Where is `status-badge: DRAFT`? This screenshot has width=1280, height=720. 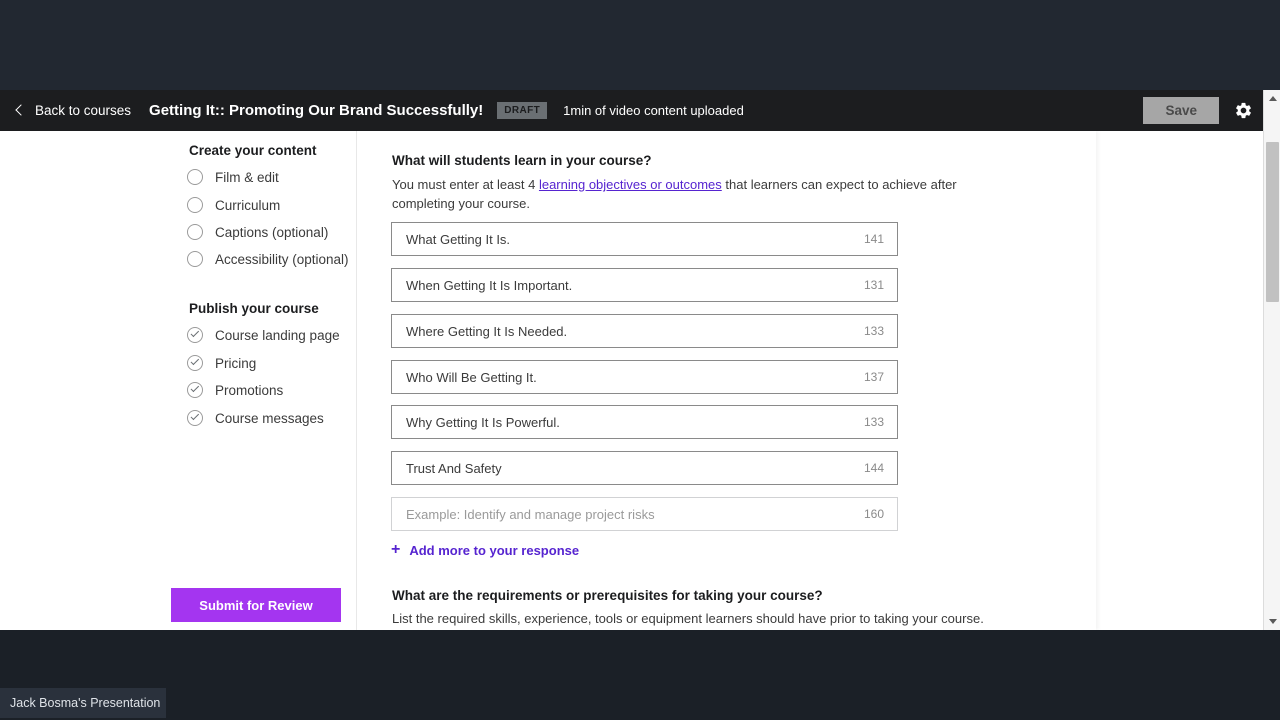
status-badge: DRAFT is located at coordinates (522, 110).